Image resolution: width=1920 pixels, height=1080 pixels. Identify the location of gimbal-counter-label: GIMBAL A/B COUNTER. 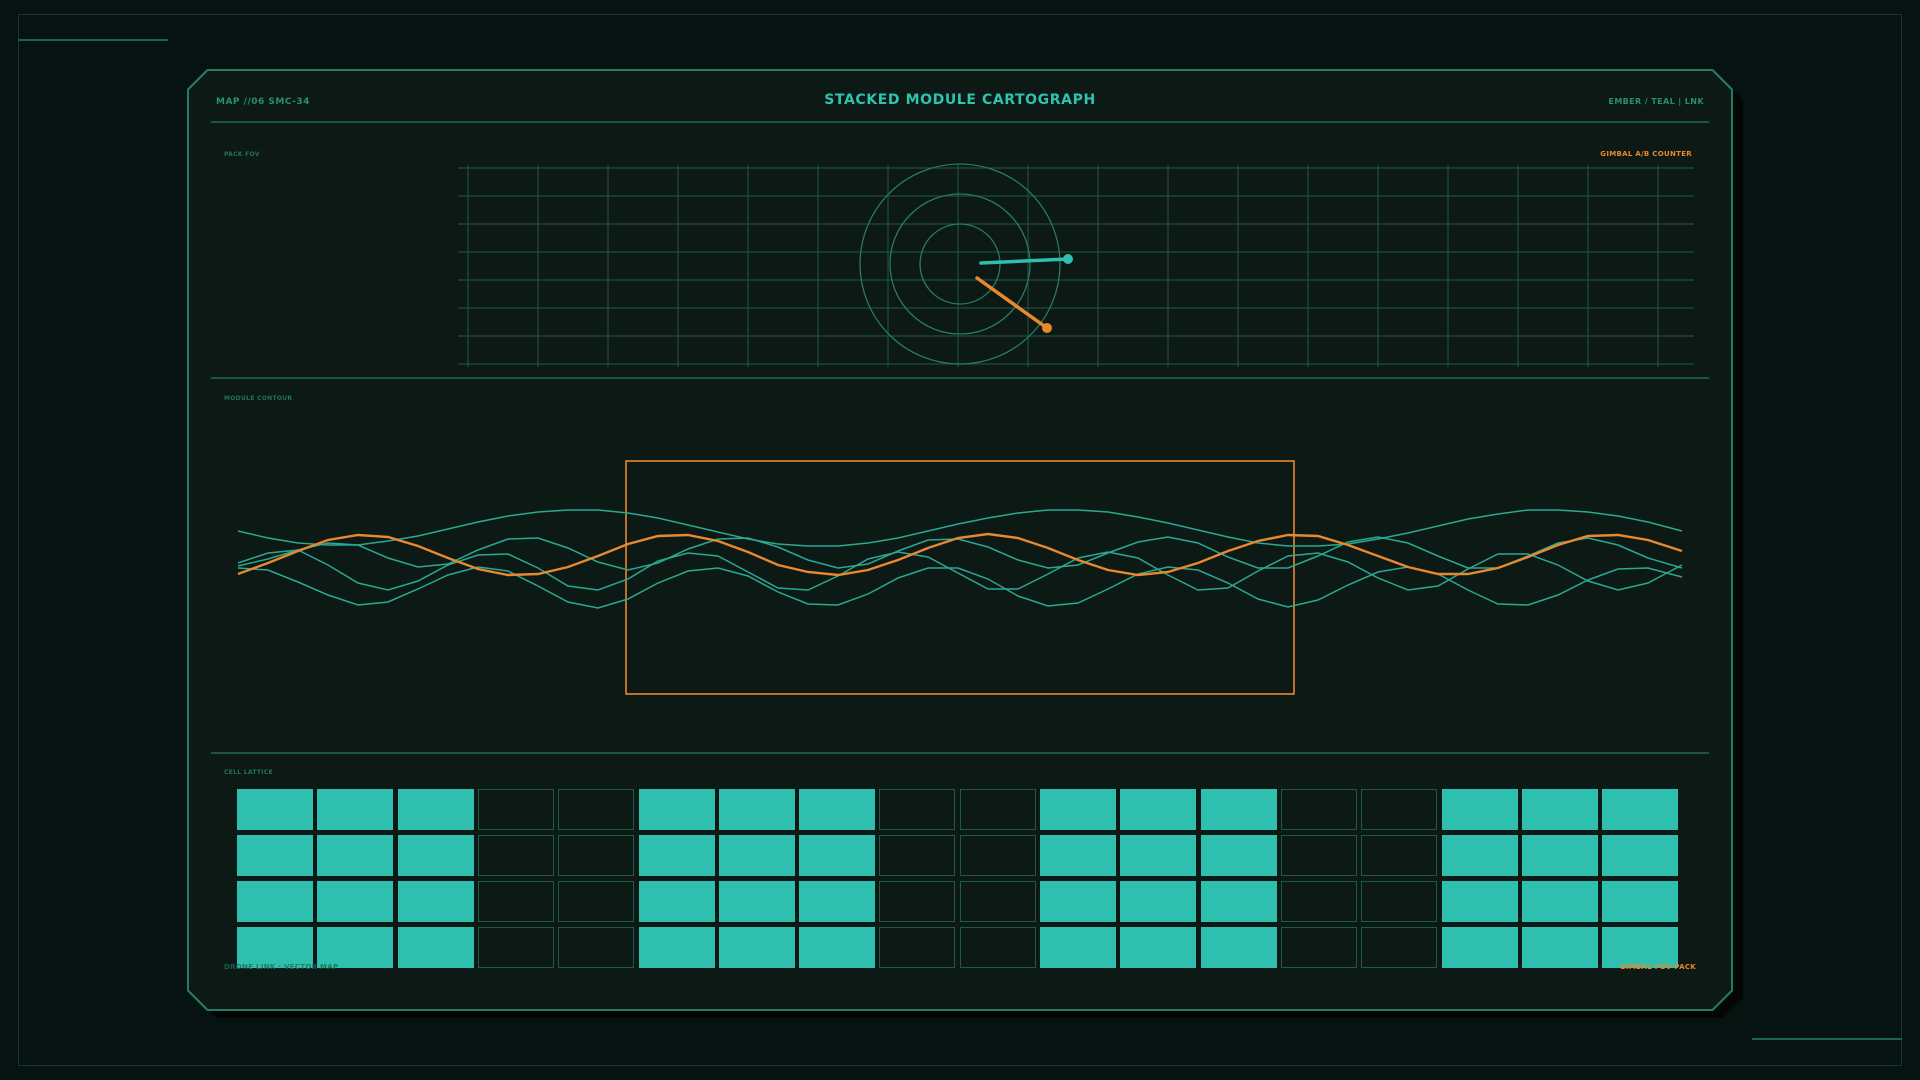
(1646, 154).